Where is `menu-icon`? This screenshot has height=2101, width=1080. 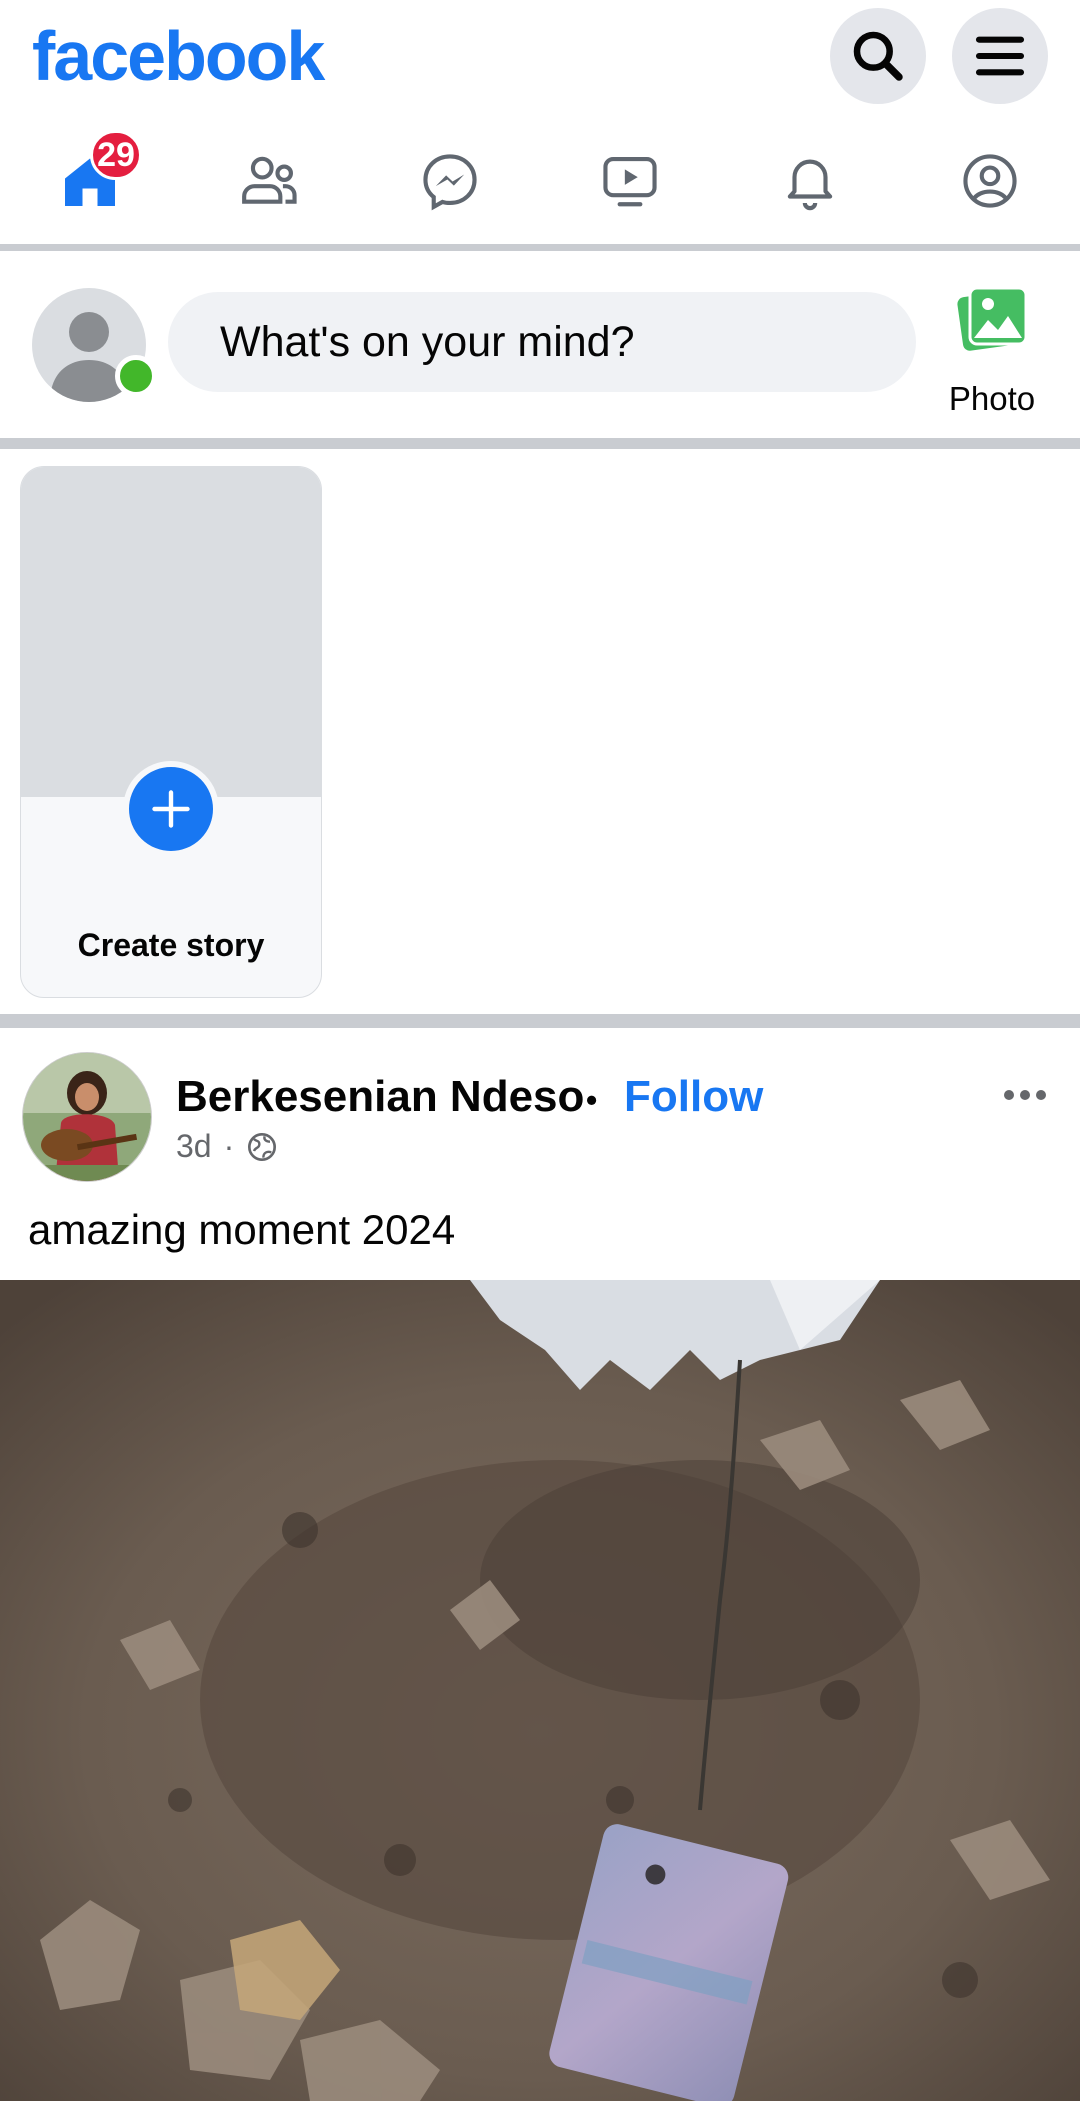
menu-icon is located at coordinates (1000, 56).